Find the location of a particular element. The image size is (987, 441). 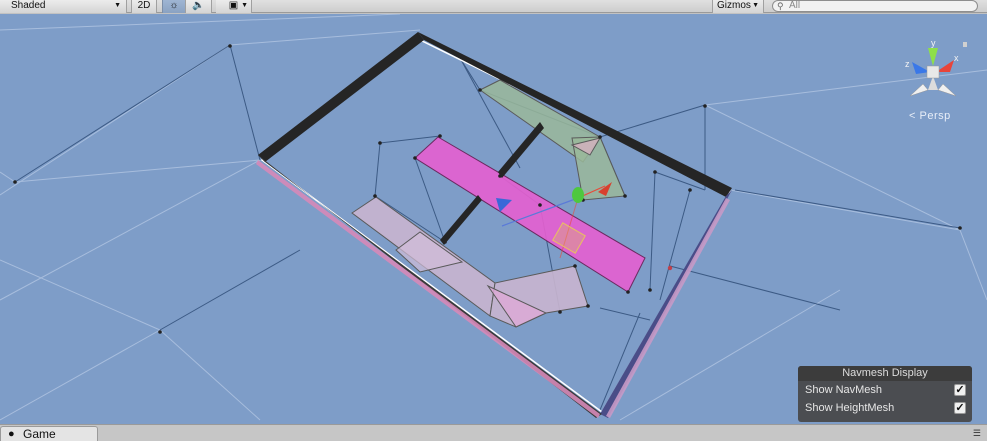

effects-dropdown: ▣ ▼ is located at coordinates (234, 6).